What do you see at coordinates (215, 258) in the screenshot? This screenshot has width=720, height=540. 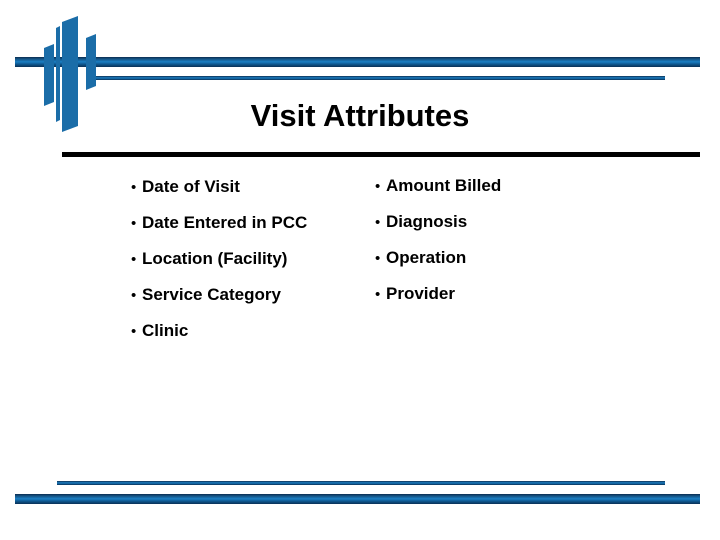 I see `bullet-label: Location (Facility)` at bounding box center [215, 258].